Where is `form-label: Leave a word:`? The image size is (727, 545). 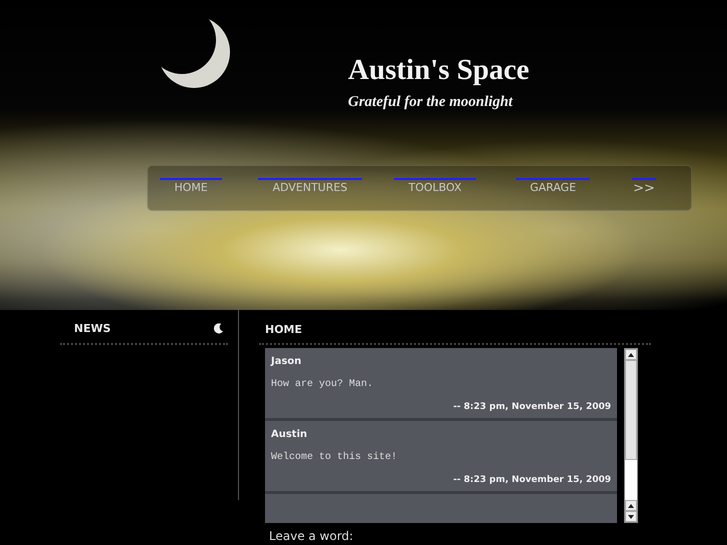
form-label: Leave a word: is located at coordinates (311, 536).